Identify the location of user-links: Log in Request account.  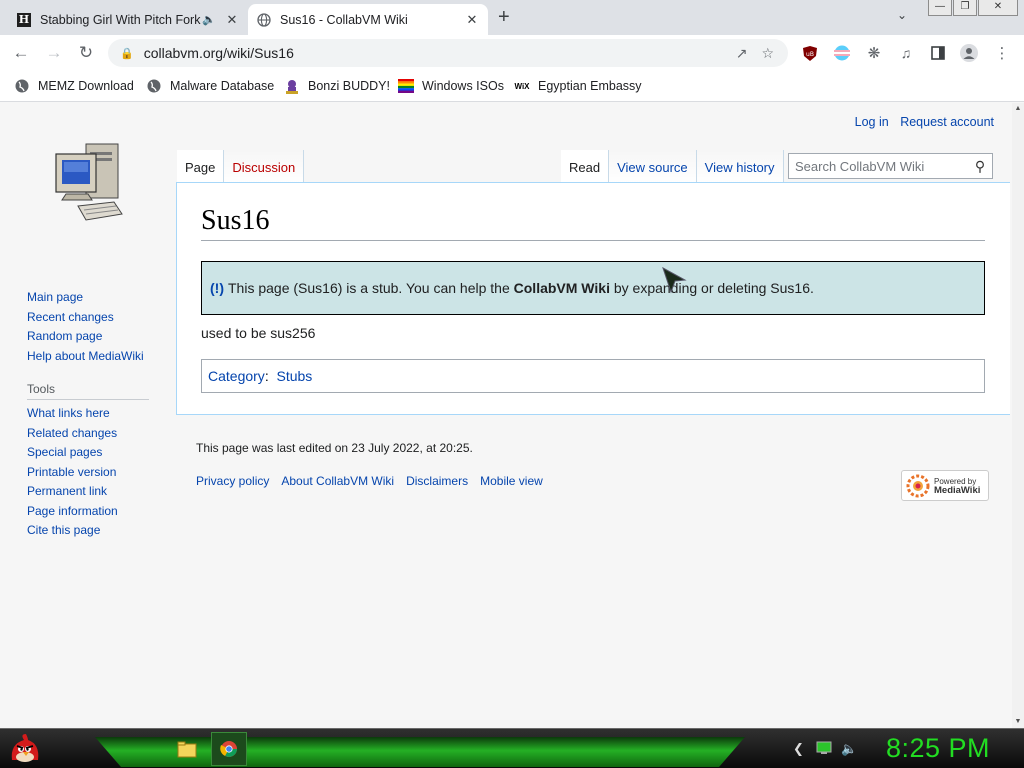
(920, 122).